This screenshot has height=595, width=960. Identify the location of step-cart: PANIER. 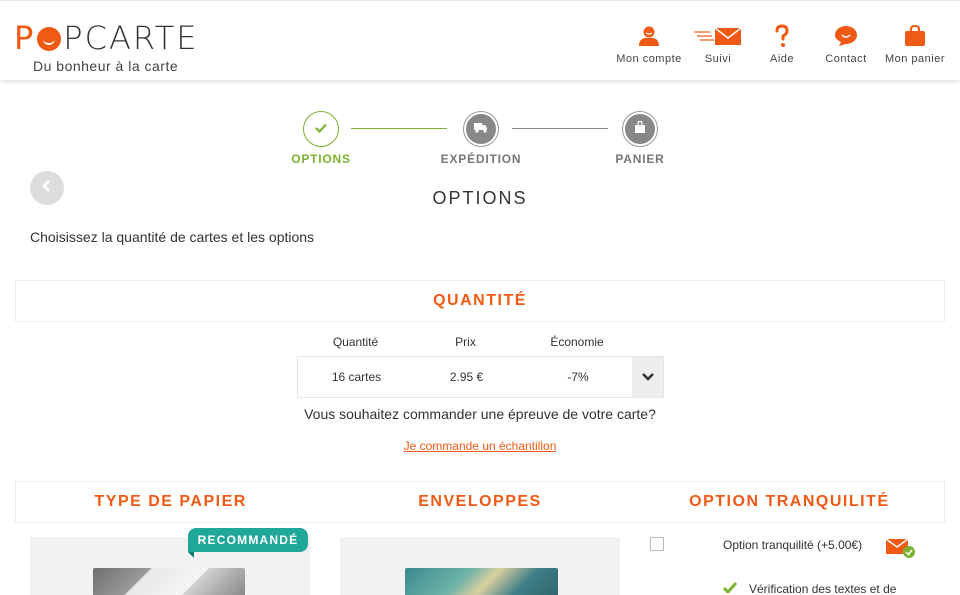
(640, 138).